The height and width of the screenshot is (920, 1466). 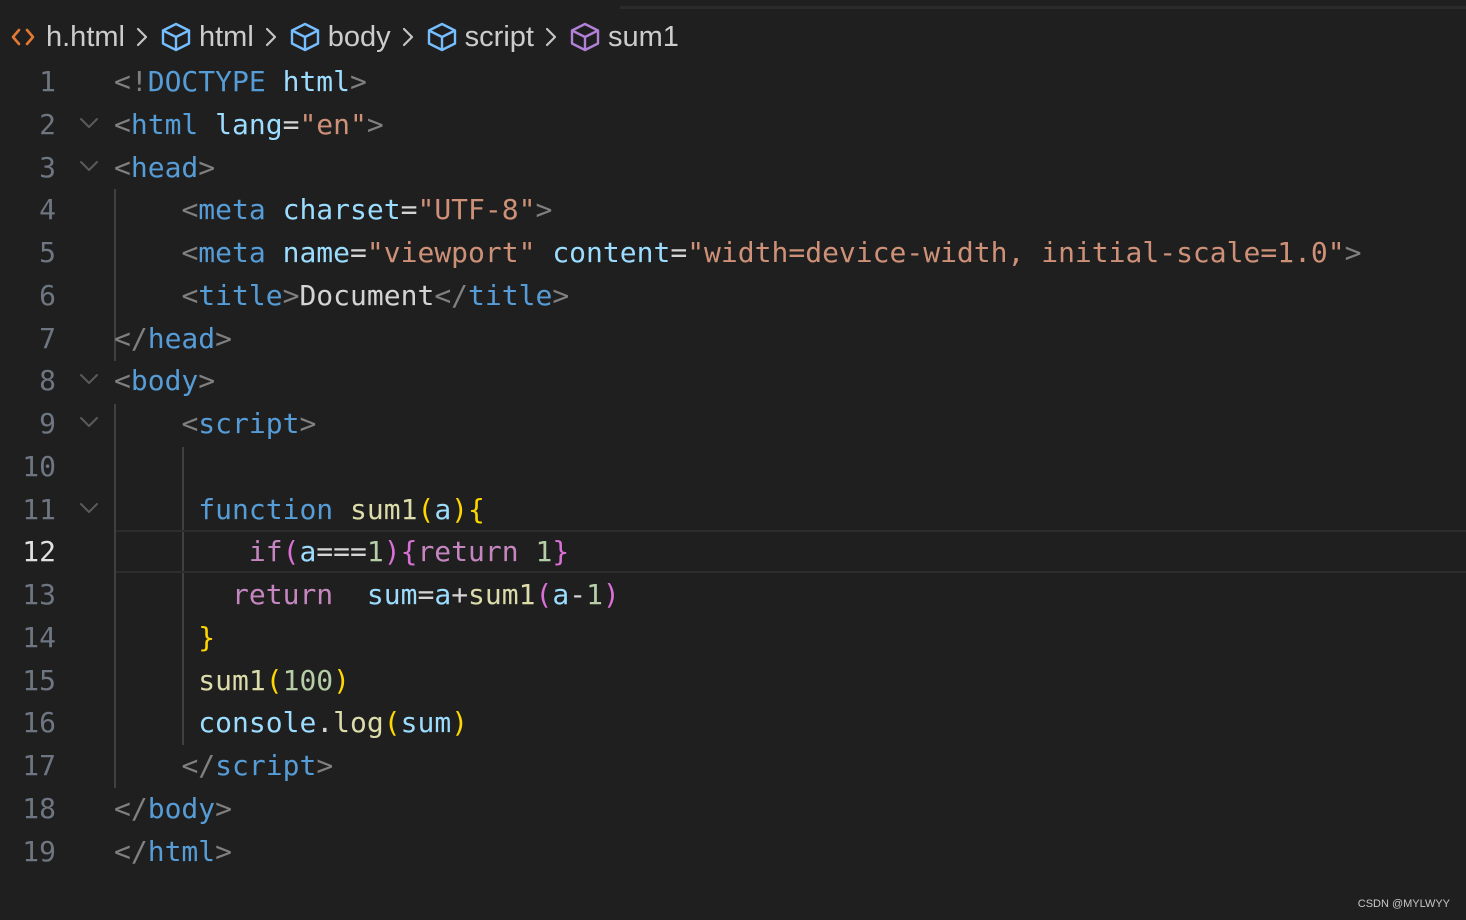 I want to click on code-token: ., so click(x=325, y=723).